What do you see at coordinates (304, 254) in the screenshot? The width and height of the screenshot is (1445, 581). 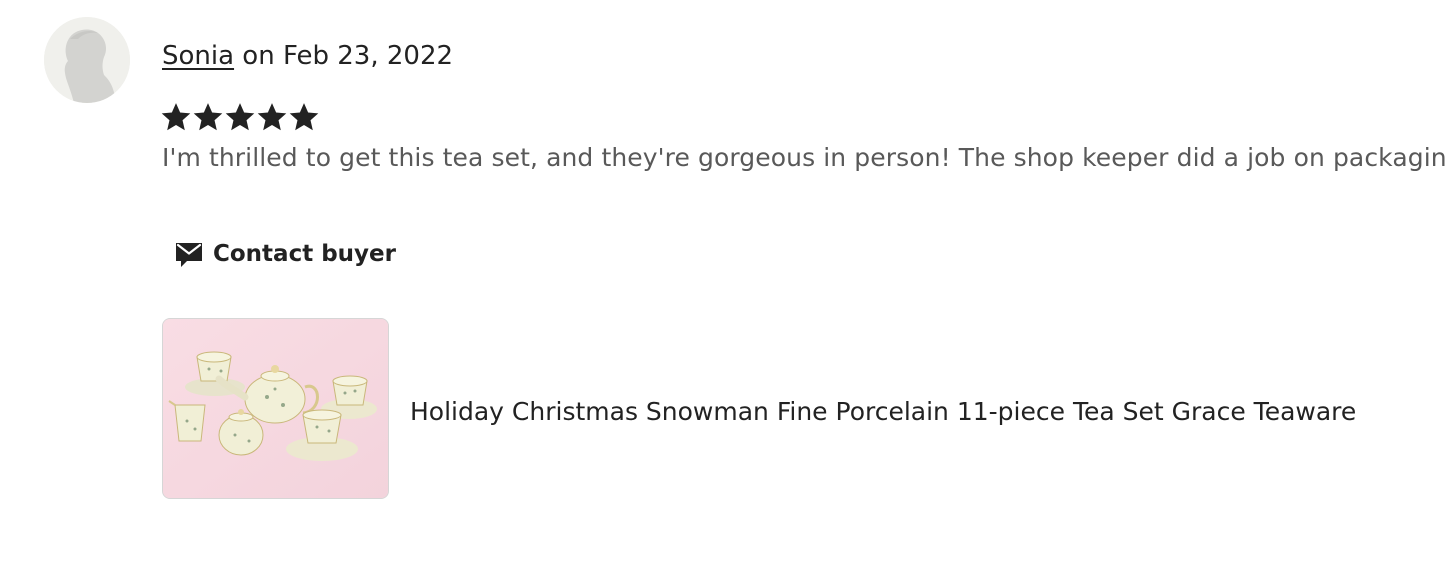 I see `contact-buyer-label: Contact buyer` at bounding box center [304, 254].